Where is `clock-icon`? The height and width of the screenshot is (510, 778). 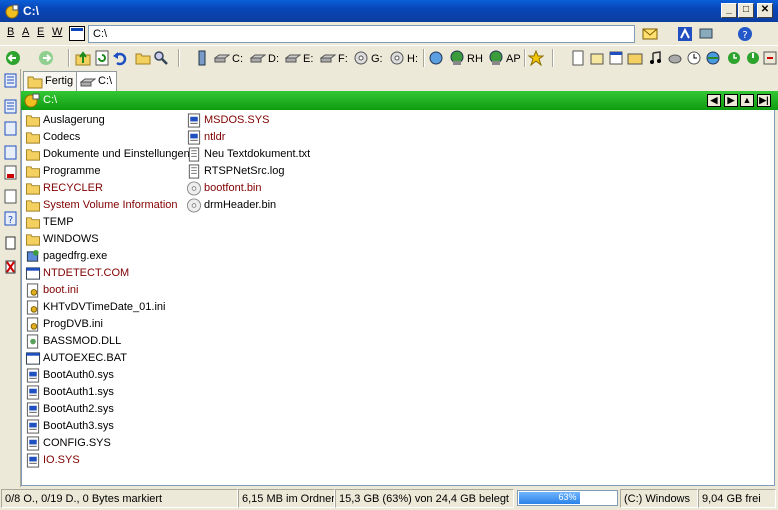 clock-icon is located at coordinates (694, 58).